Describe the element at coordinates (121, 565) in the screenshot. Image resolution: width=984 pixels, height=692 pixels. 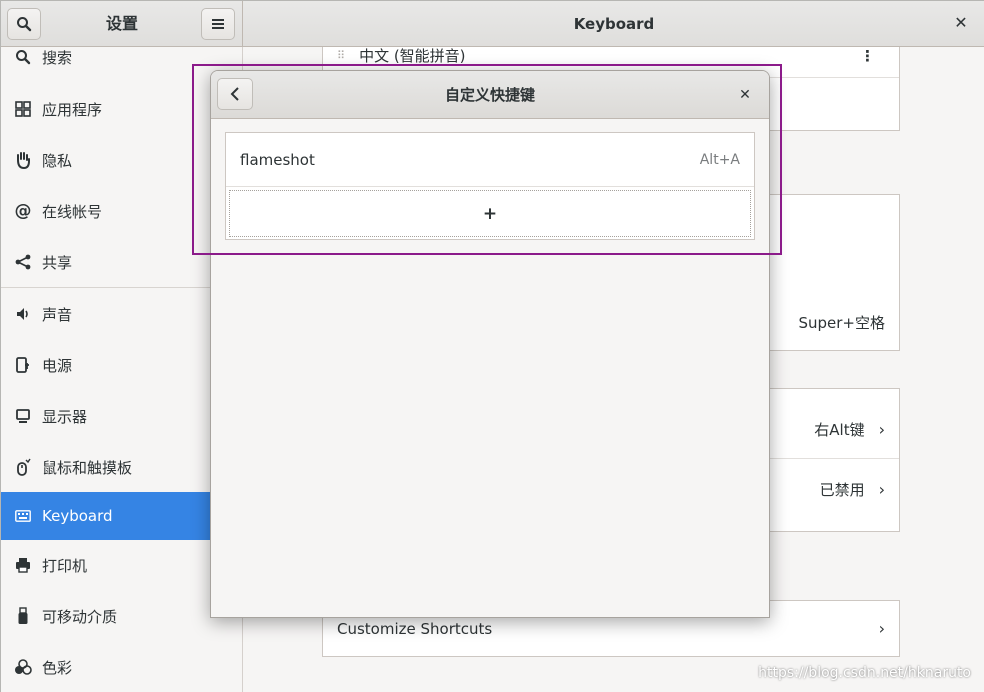
I see `sidebar-item-printers: 打印机` at that location.